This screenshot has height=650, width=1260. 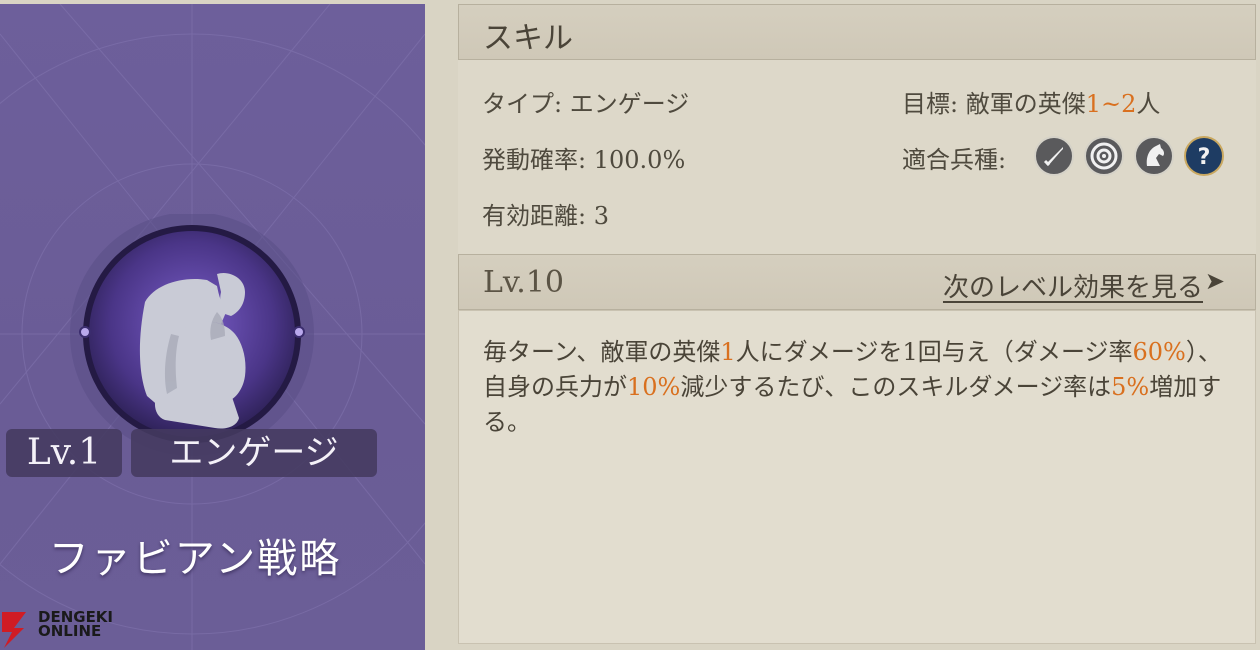 What do you see at coordinates (934, 352) in the screenshot?
I see `desc-part-2: 人にダメージを1回与え（ダメージ率` at bounding box center [934, 352].